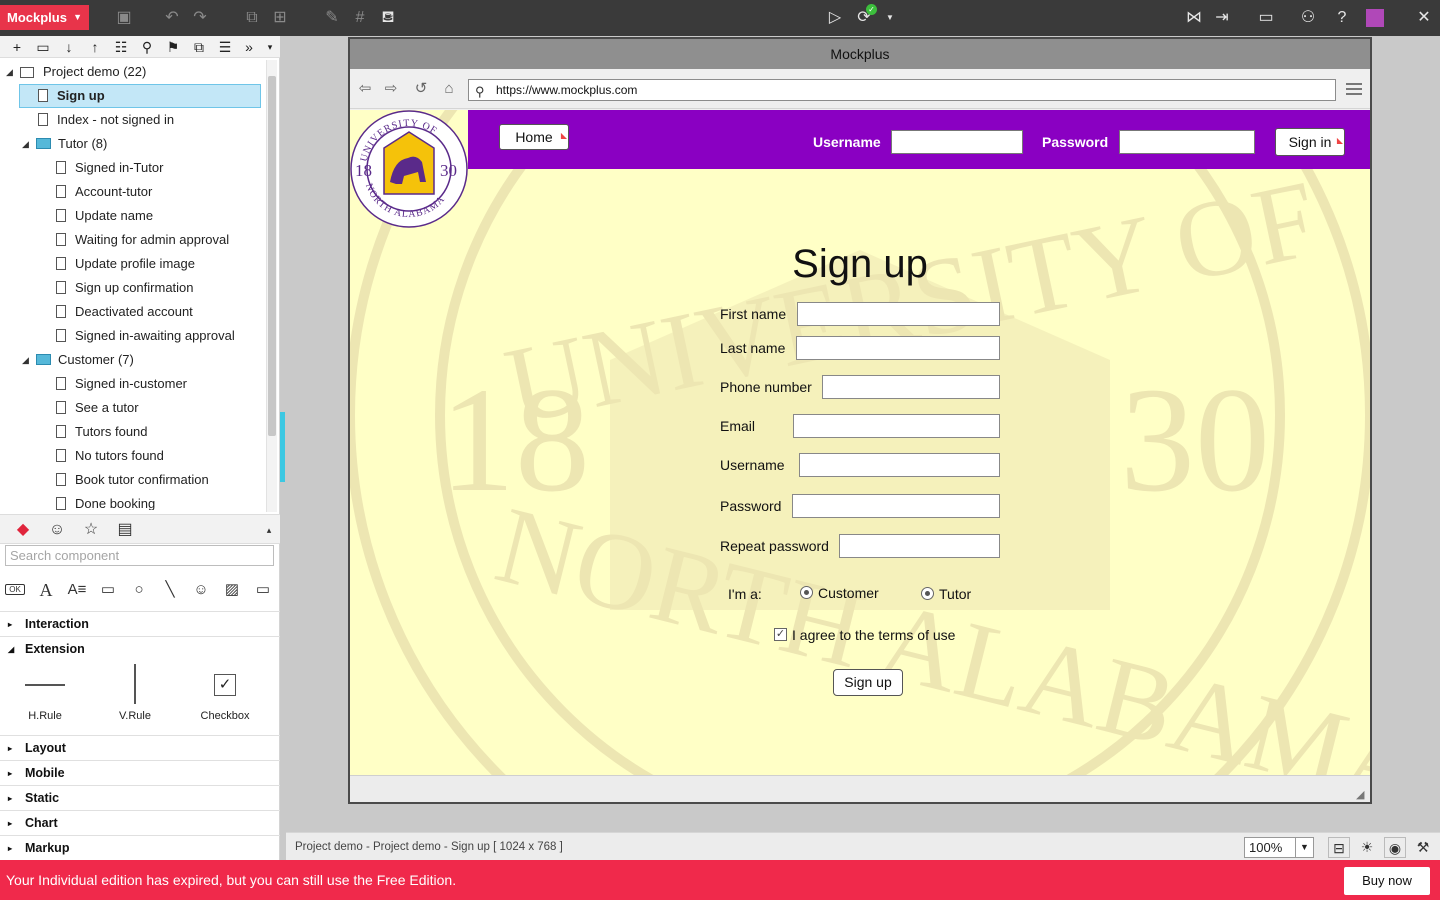  I want to click on password-field, so click(896, 506).